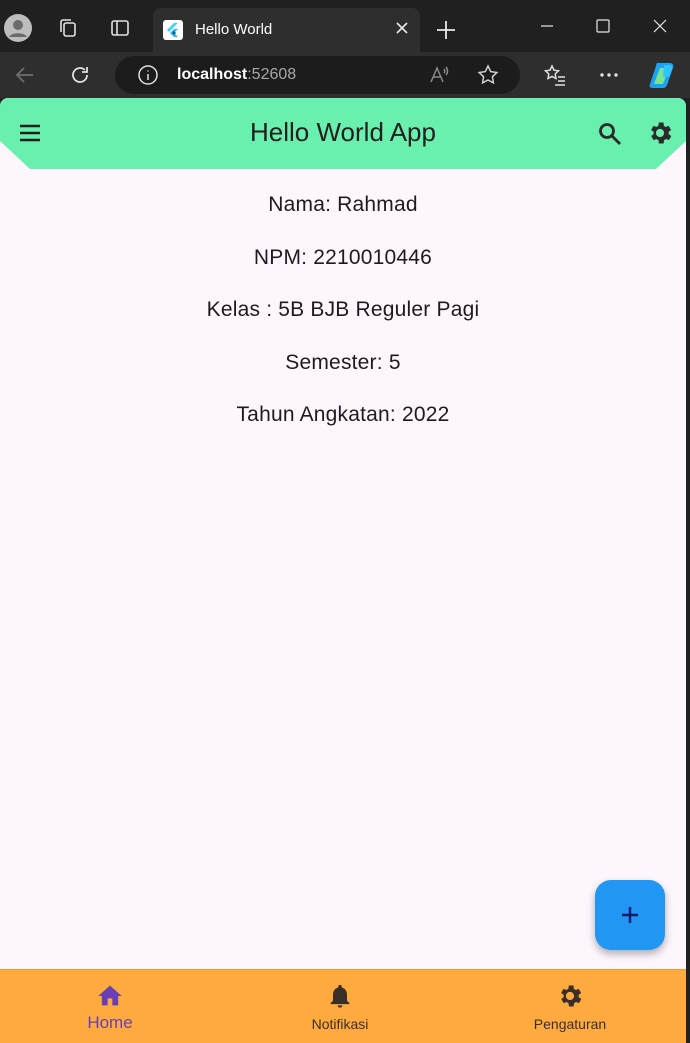  I want to click on nav-label-home: Home, so click(110, 1022).